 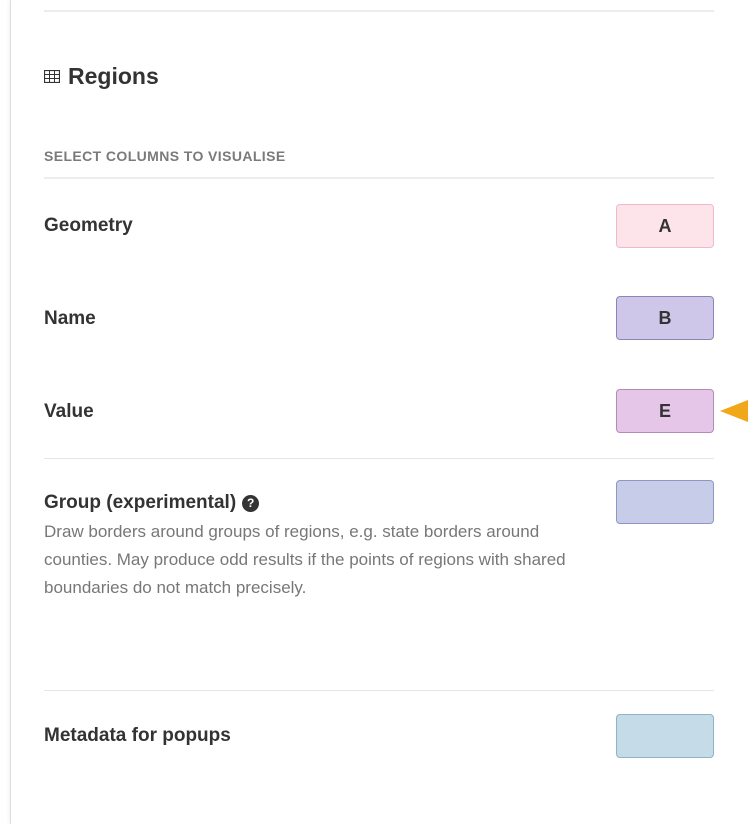 I want to click on select-columns-subheader: SELECT COLUMNS TO VISUALISE, so click(x=379, y=162).